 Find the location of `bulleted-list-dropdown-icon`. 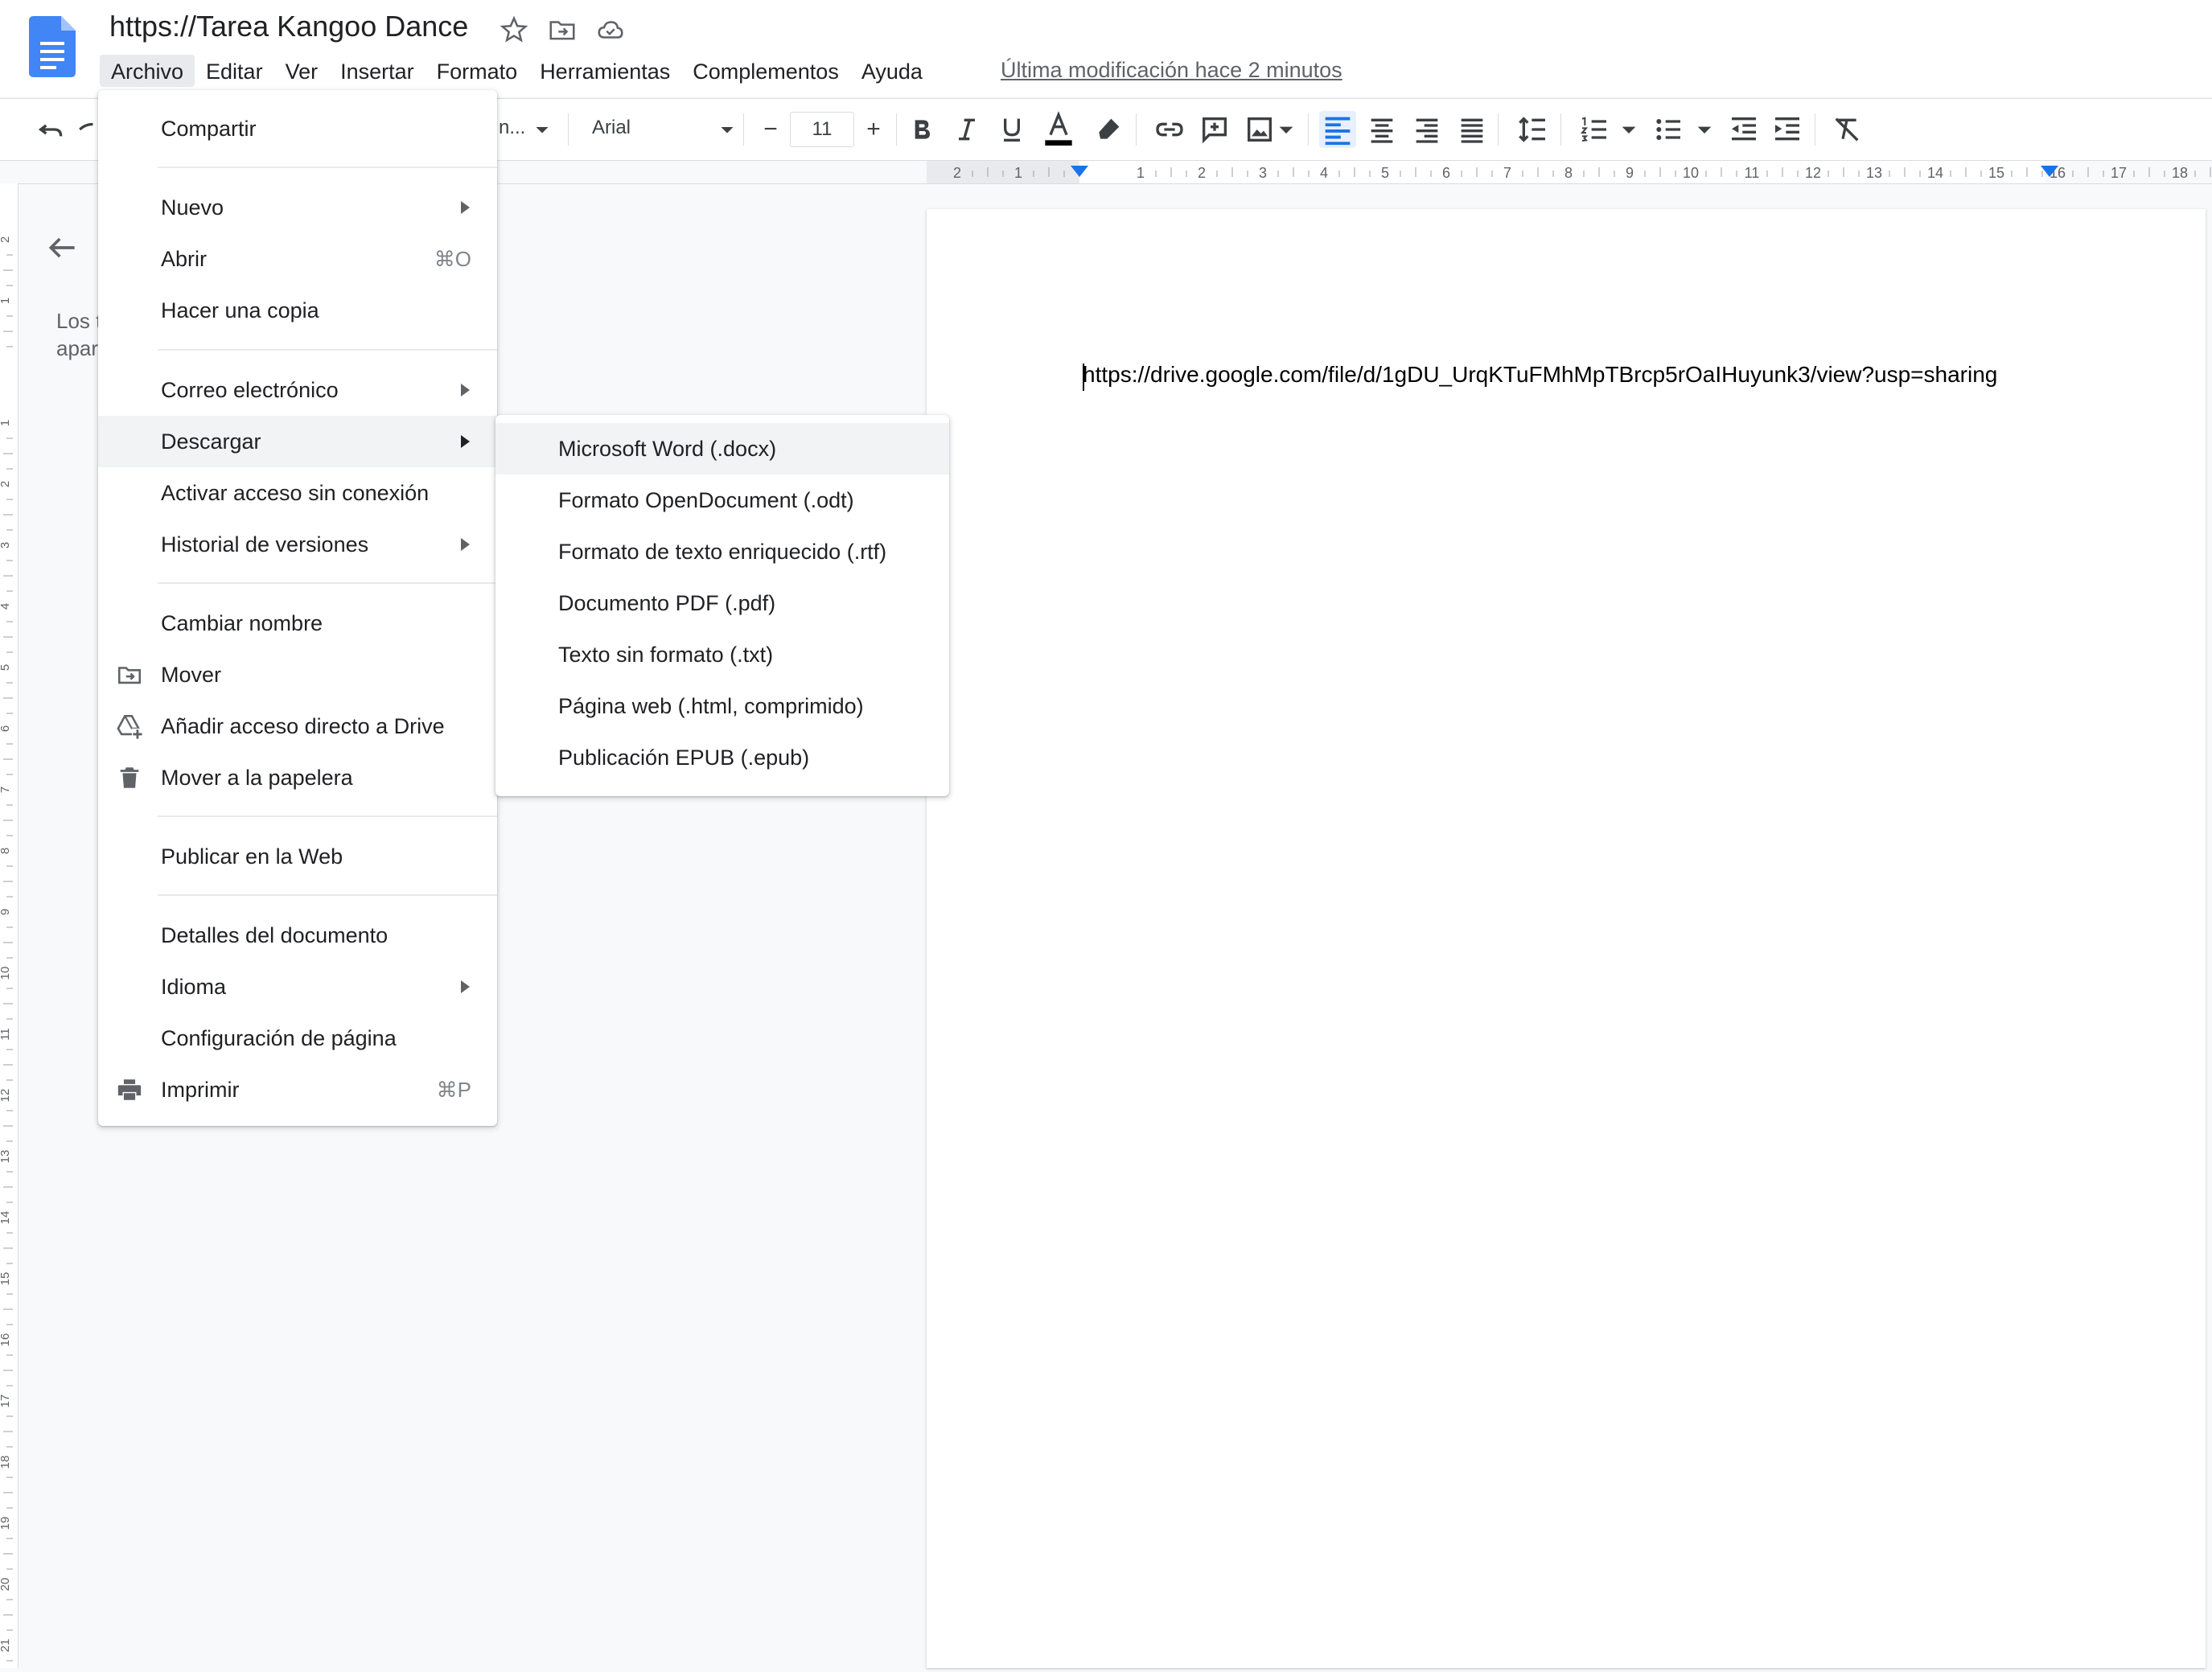

bulleted-list-dropdown-icon is located at coordinates (1704, 129).